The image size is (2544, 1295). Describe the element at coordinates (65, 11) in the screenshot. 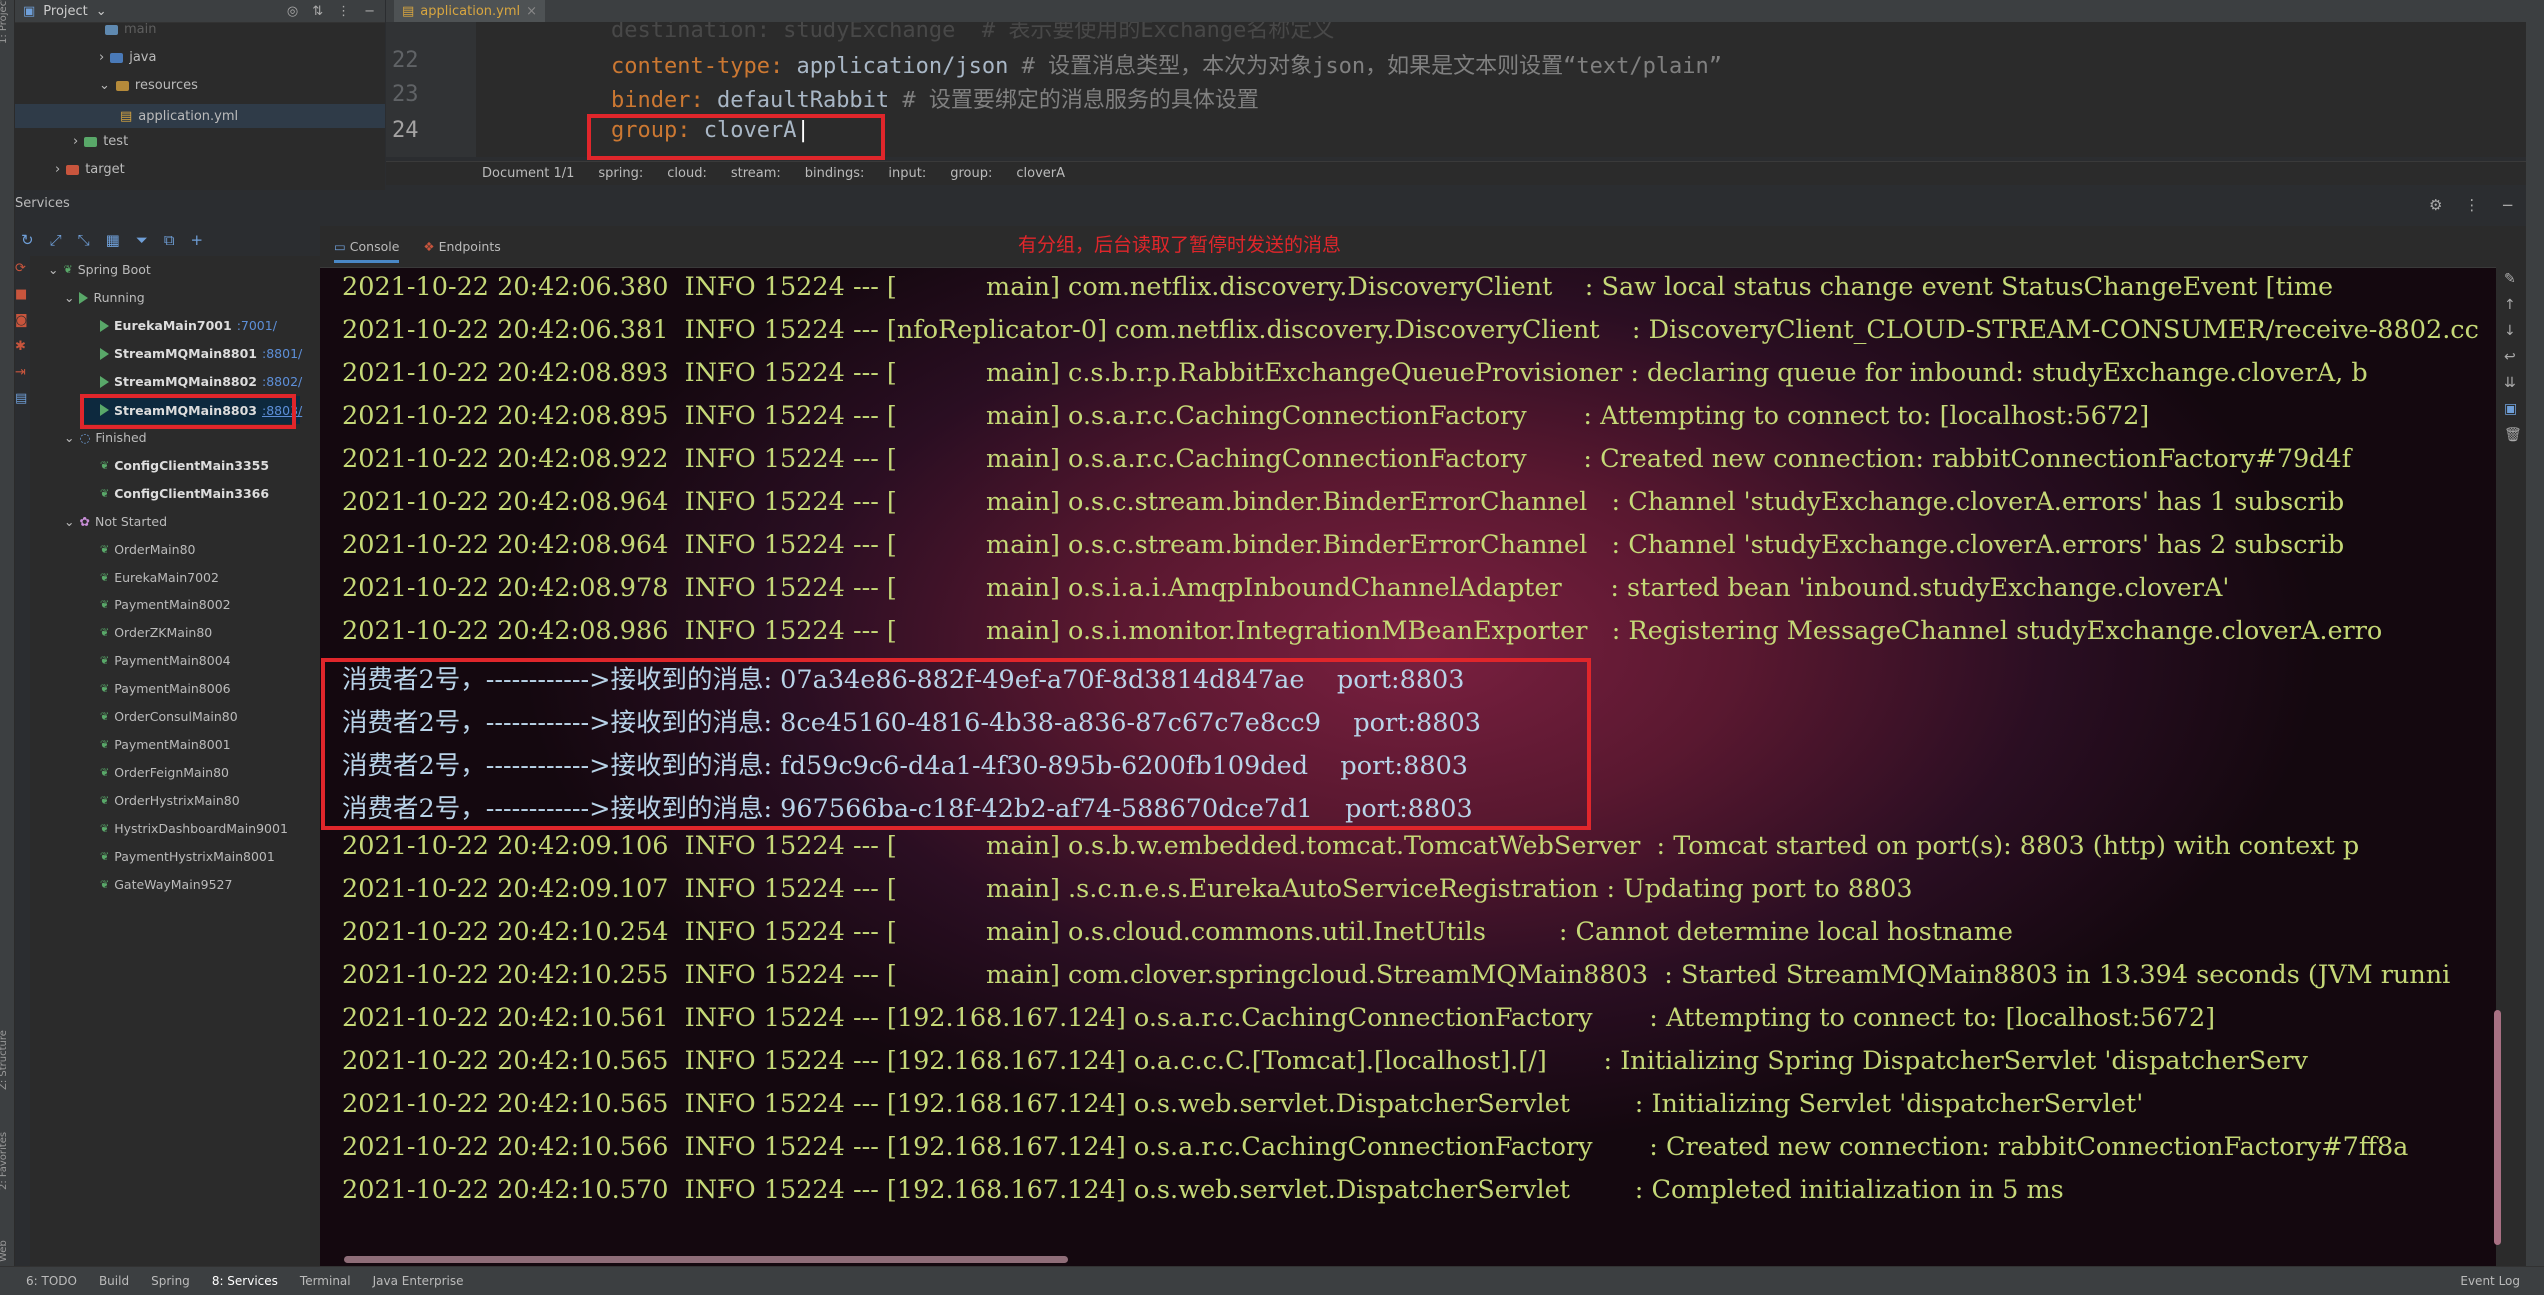

I see `project-title: Project` at that location.